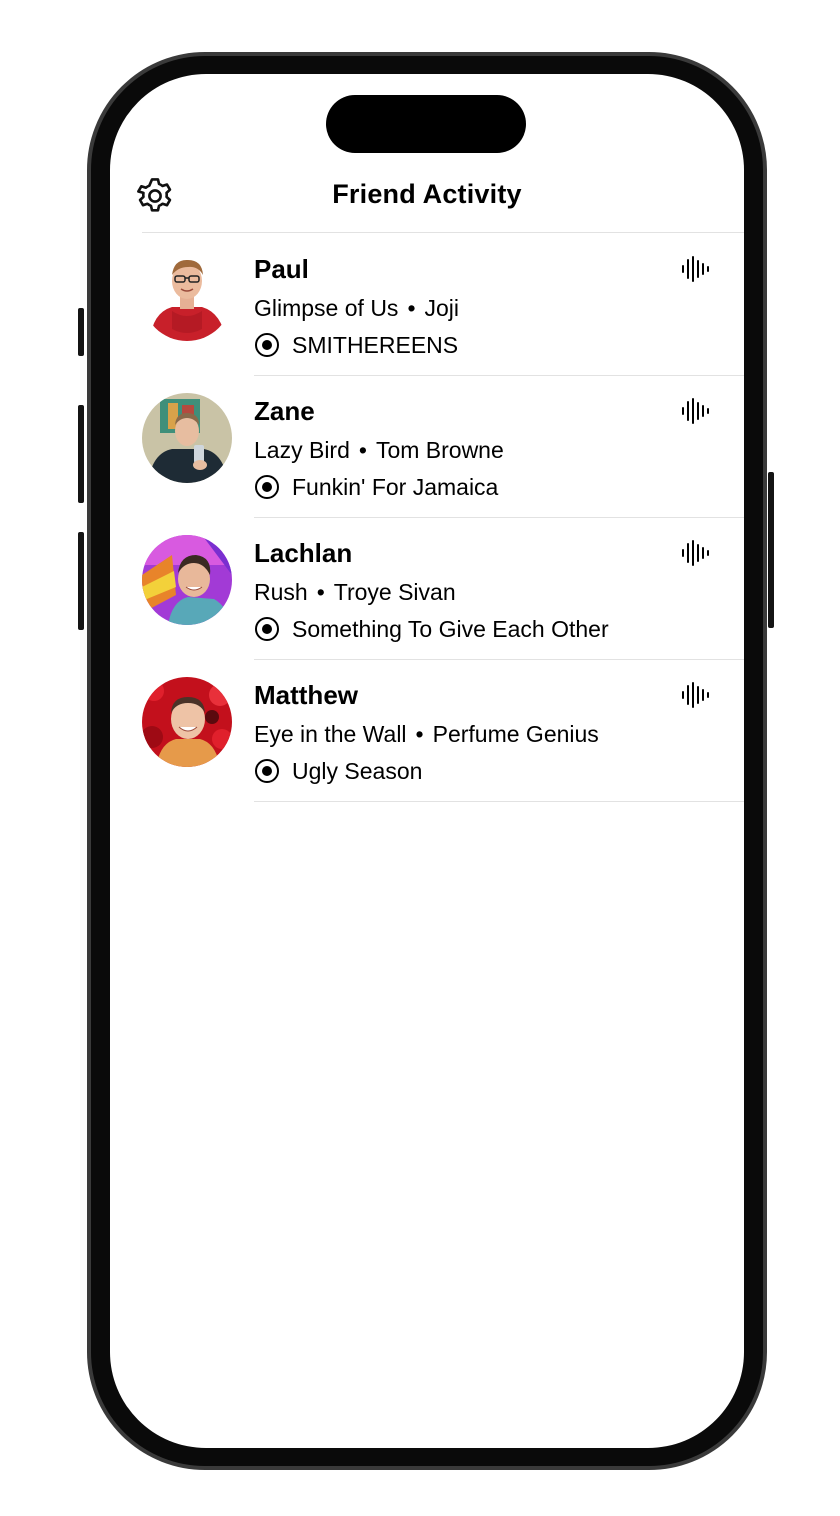  Describe the element at coordinates (443, 232) in the screenshot. I see `header-divider` at that location.